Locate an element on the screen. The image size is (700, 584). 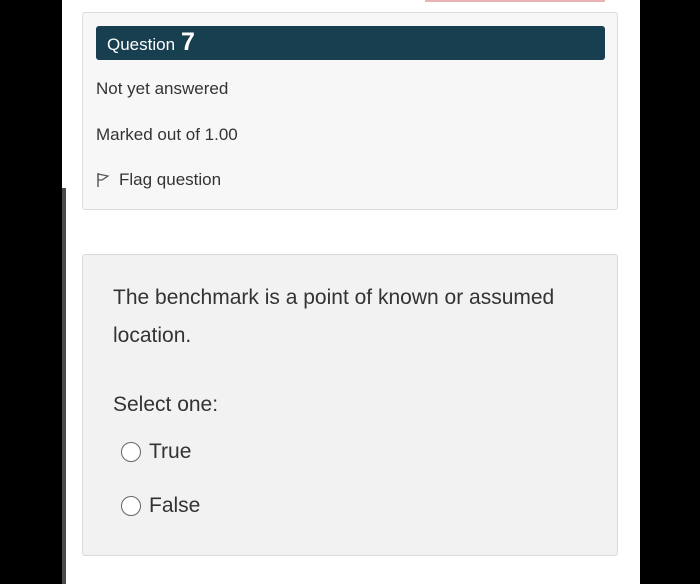
option-true: True is located at coordinates (156, 452).